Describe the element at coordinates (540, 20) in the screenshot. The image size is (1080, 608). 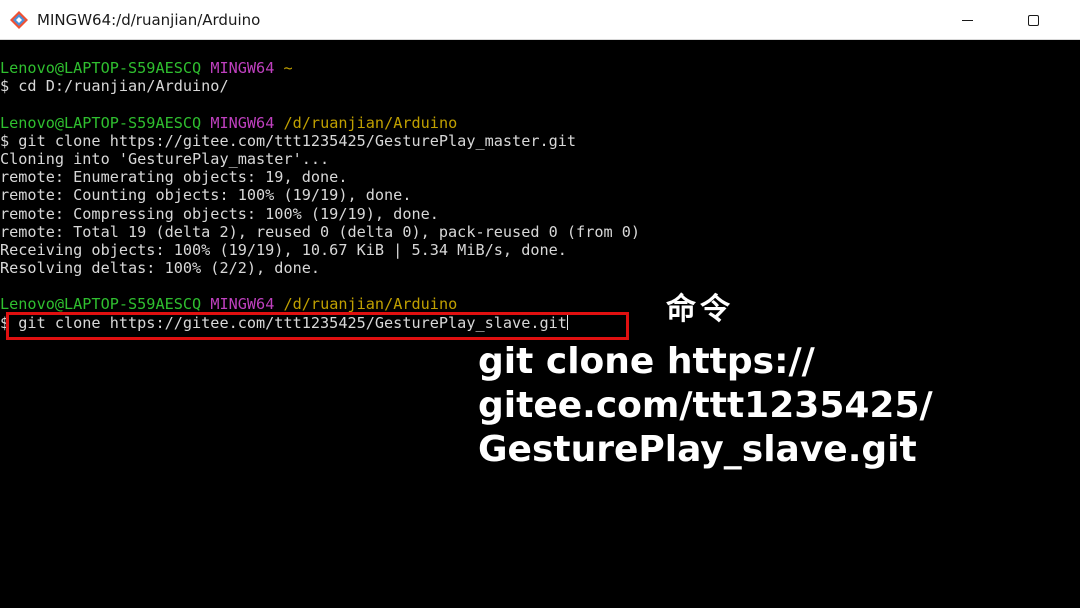
I see `title-bar: MINGW64:/d/ruanjian/Arduino` at that location.